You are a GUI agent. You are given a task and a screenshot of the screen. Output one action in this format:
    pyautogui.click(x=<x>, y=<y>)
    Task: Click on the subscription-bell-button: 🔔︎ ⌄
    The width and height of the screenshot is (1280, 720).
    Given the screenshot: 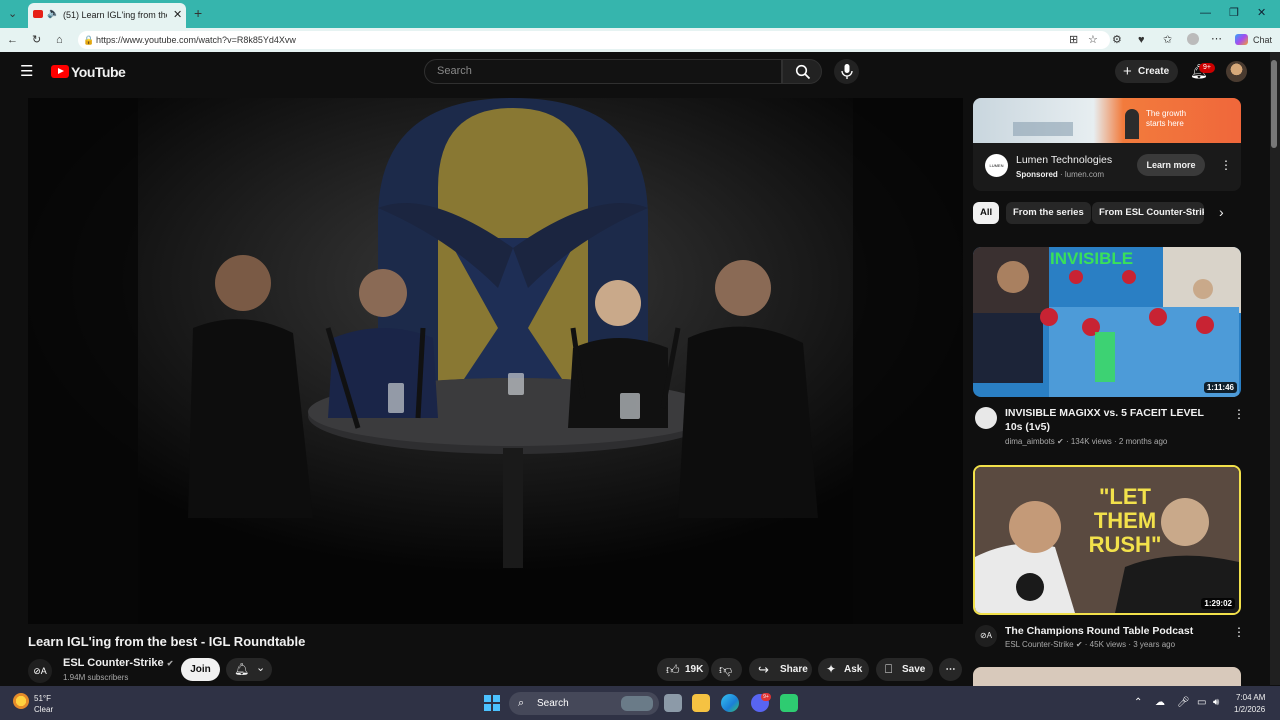 What is the action you would take?
    pyautogui.click(x=249, y=669)
    